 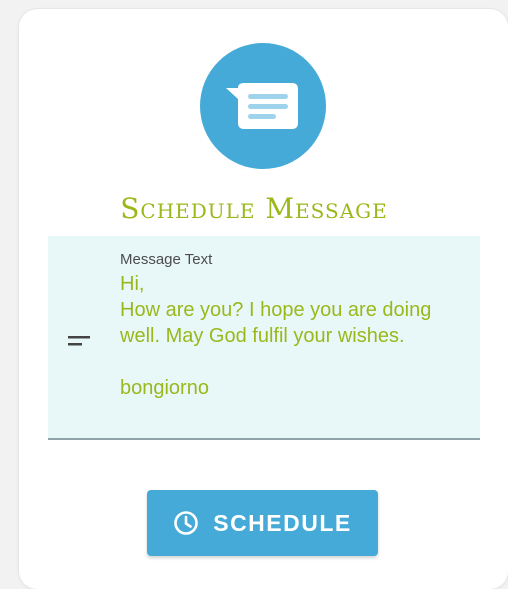 What do you see at coordinates (282, 522) in the screenshot?
I see `schedule-button-label: SCHEDULE` at bounding box center [282, 522].